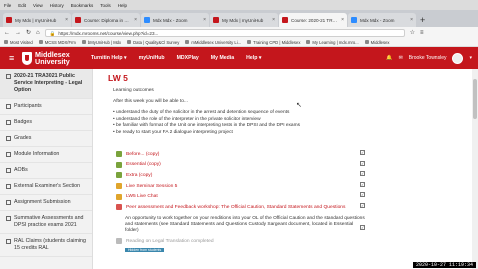 This screenshot has height=269, width=478. Describe the element at coordinates (165, 241) in the screenshot. I see `activity-reading: Reading on Legal Translation completed` at that location.